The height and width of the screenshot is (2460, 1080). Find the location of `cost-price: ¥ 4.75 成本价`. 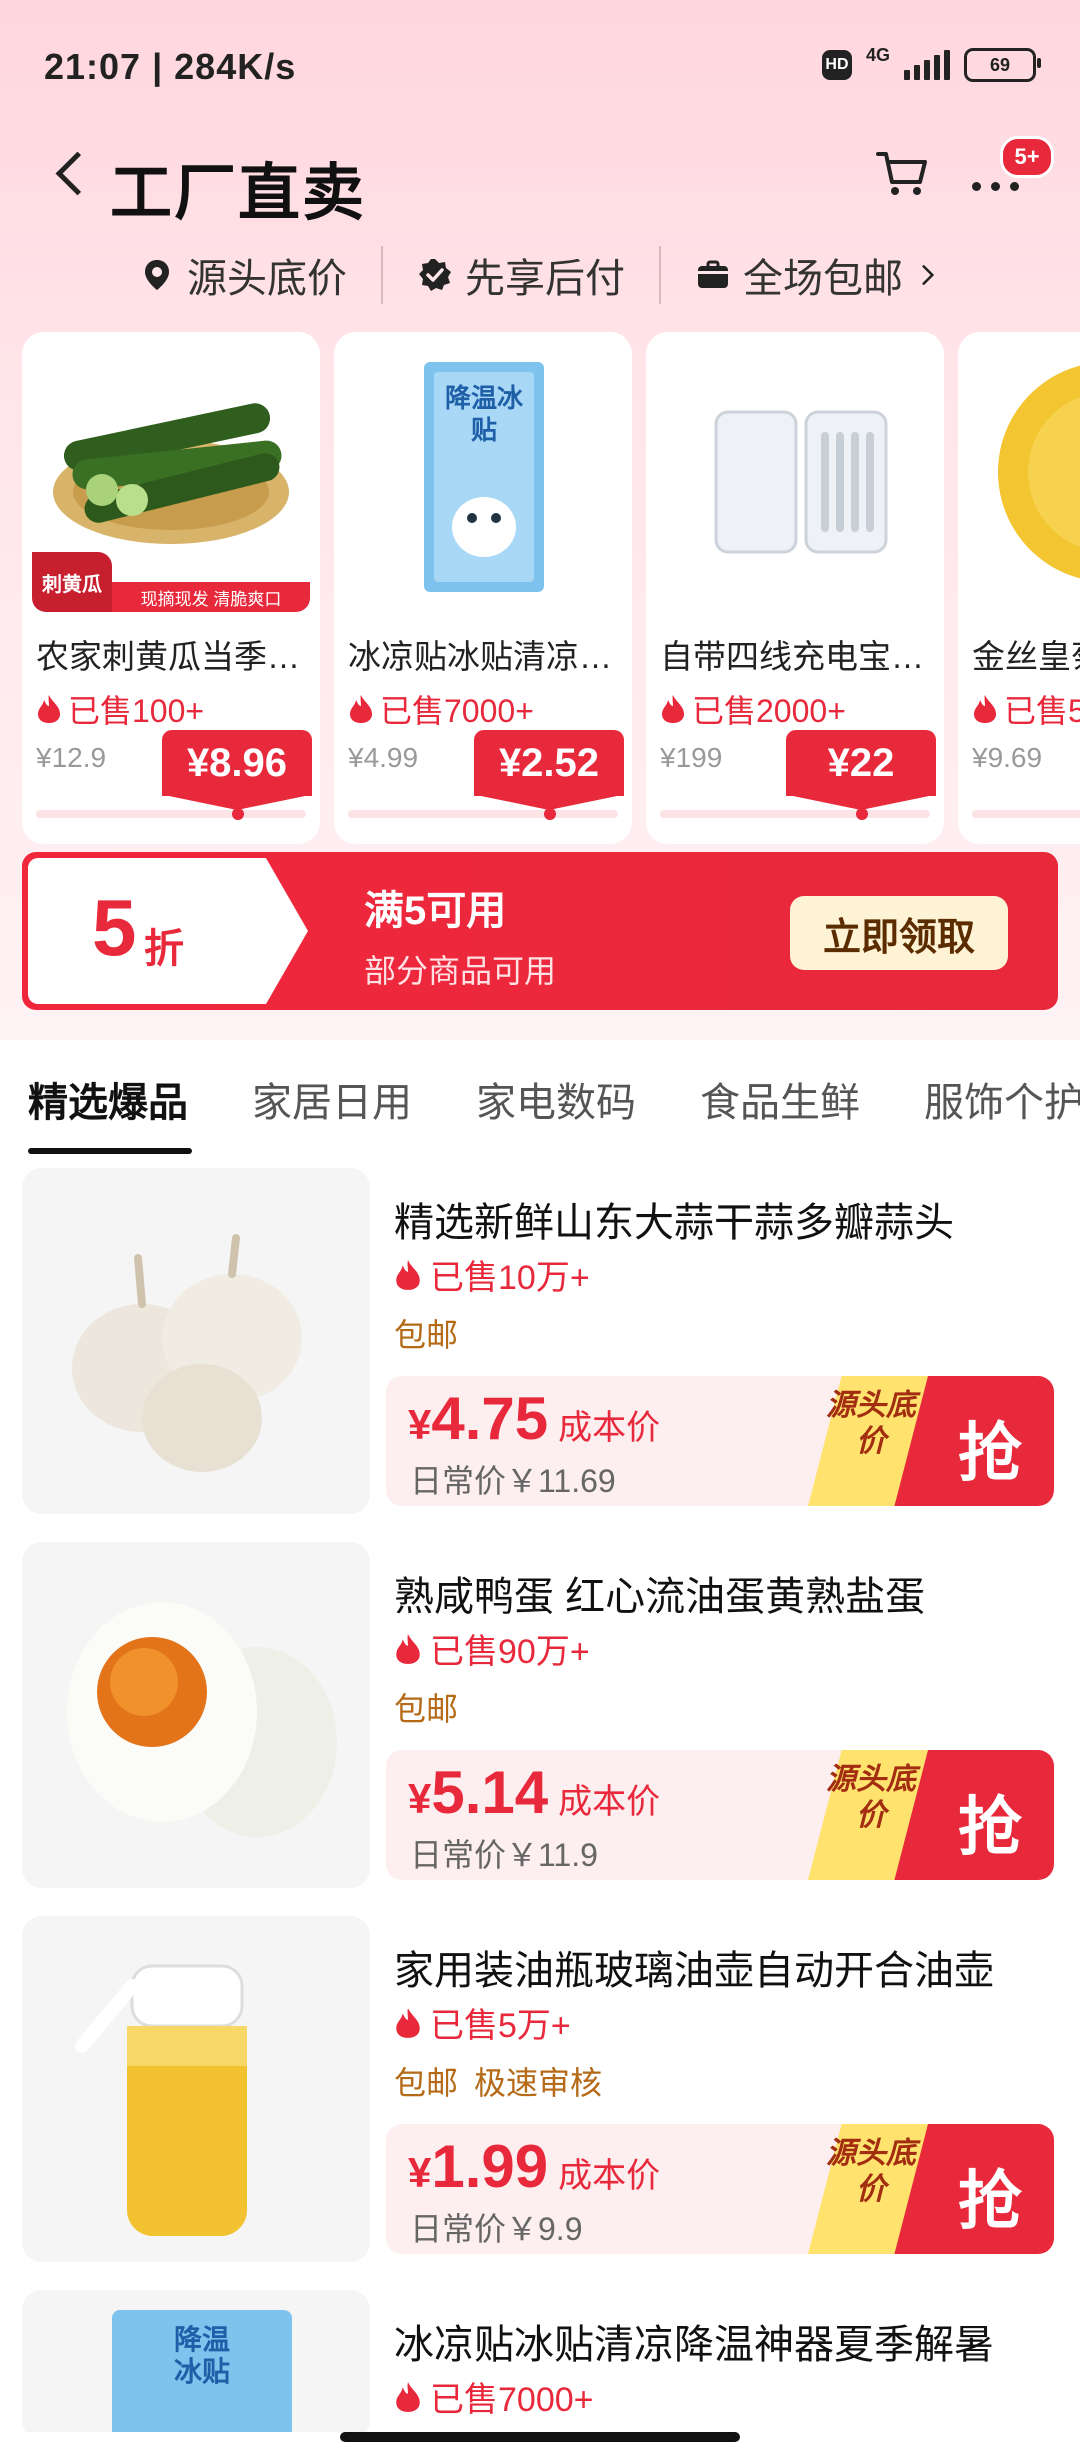

cost-price: ¥ 4.75 成本价 is located at coordinates (534, 1418).